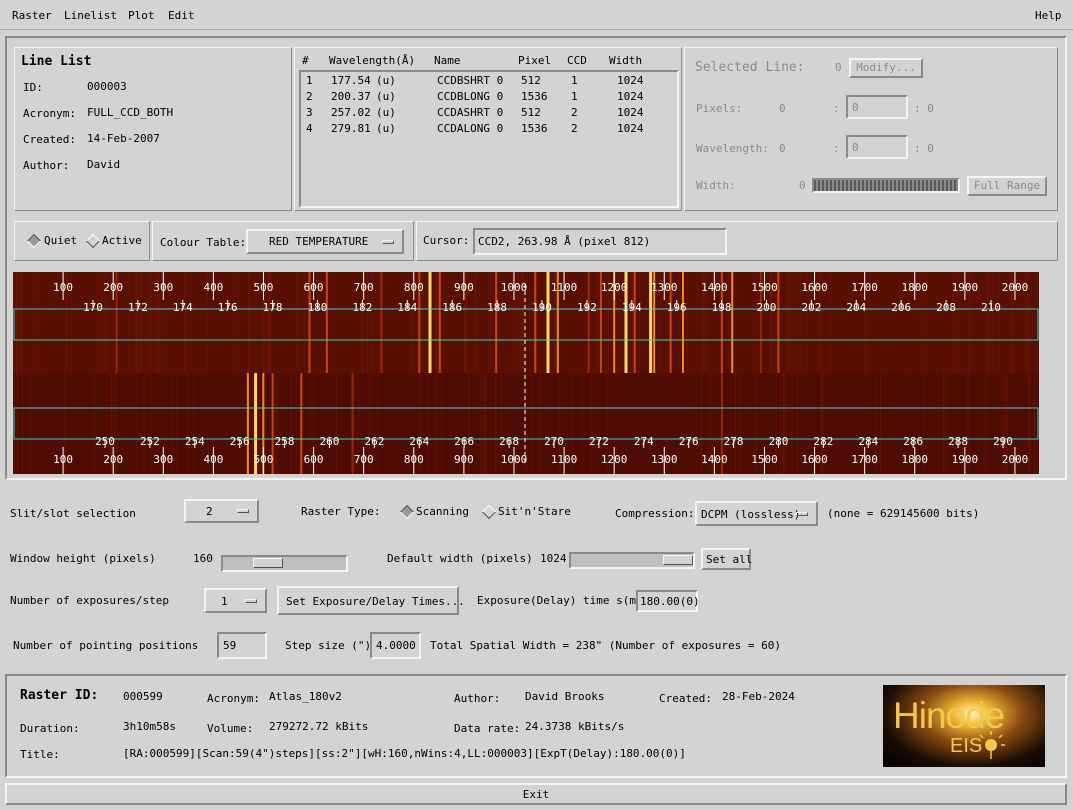  I want to click on pixel-tick-label-top: 700, so click(364, 287).